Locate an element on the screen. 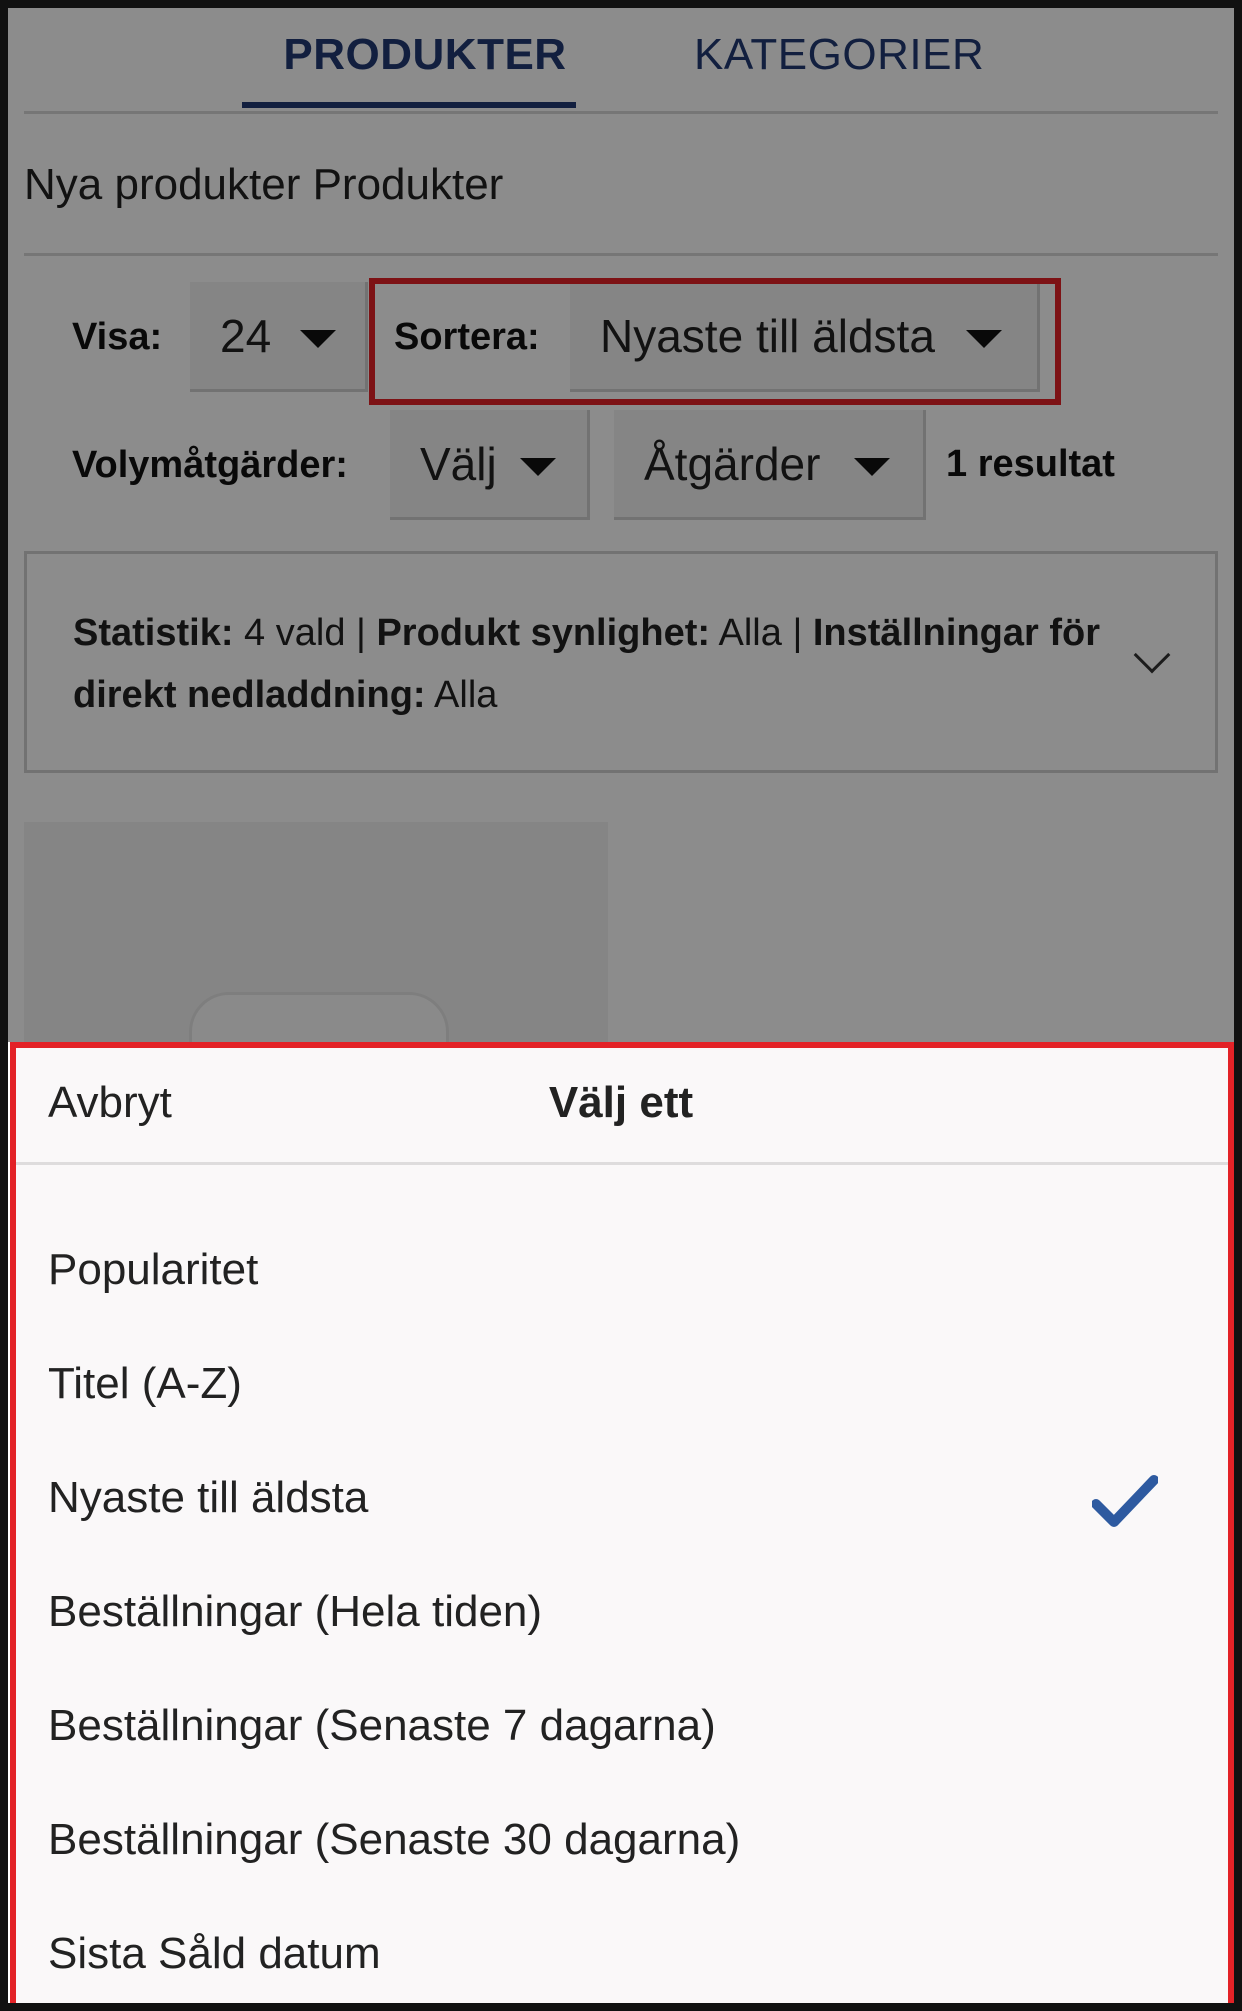 The height and width of the screenshot is (2011, 1242). option-orders-30-days: Beställningar (Senaste 30 dagarna) is located at coordinates (623, 1840).